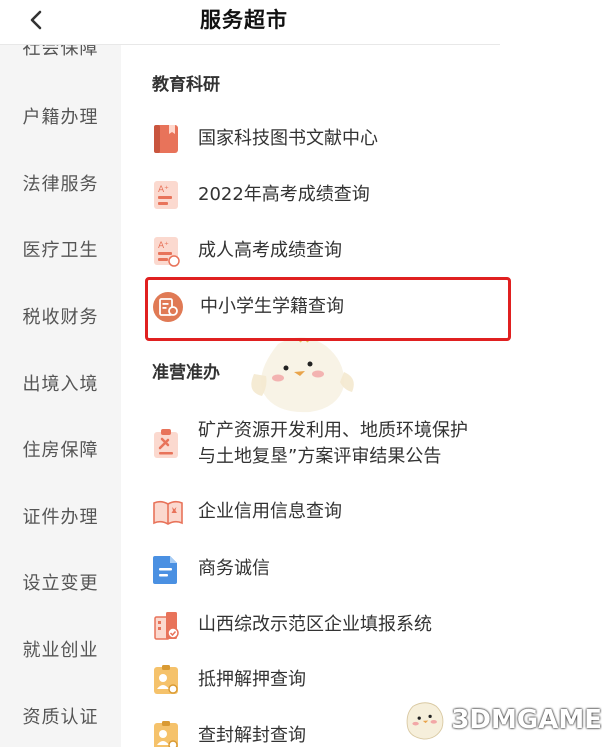 Image resolution: width=602 pixels, height=747 pixels. I want to click on top-bar: 服务超市, so click(250, 22).